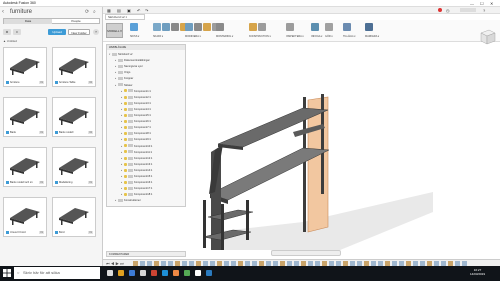  Describe the element at coordinates (3, 12) in the screenshot. I see `back-arrow-icon: ‹` at that location.